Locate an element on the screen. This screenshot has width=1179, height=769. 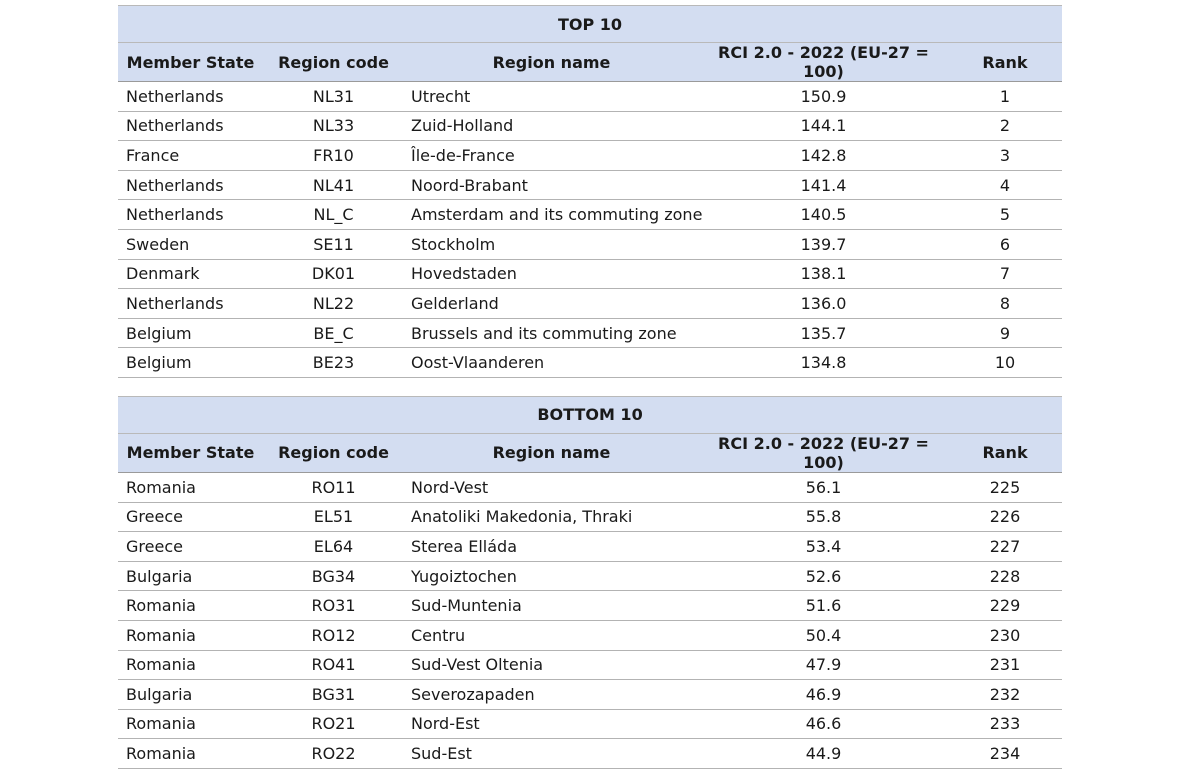
table-row: Netherlands NL22 Gelderland 136.0 8 is located at coordinates (590, 303).